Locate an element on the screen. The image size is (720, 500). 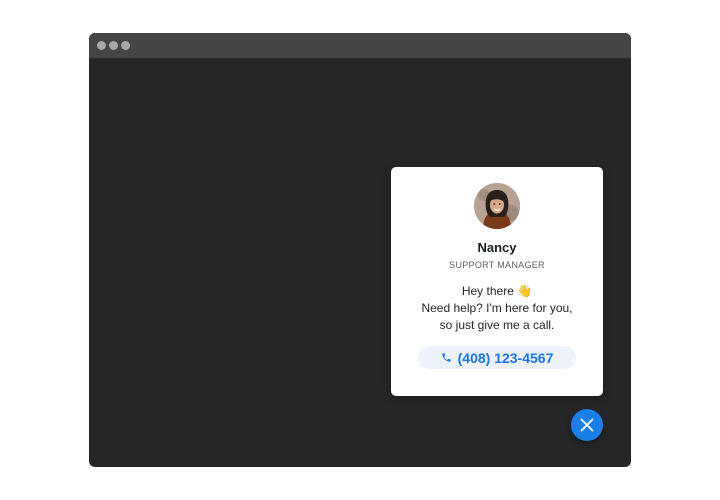
phone-icon is located at coordinates (446, 357).